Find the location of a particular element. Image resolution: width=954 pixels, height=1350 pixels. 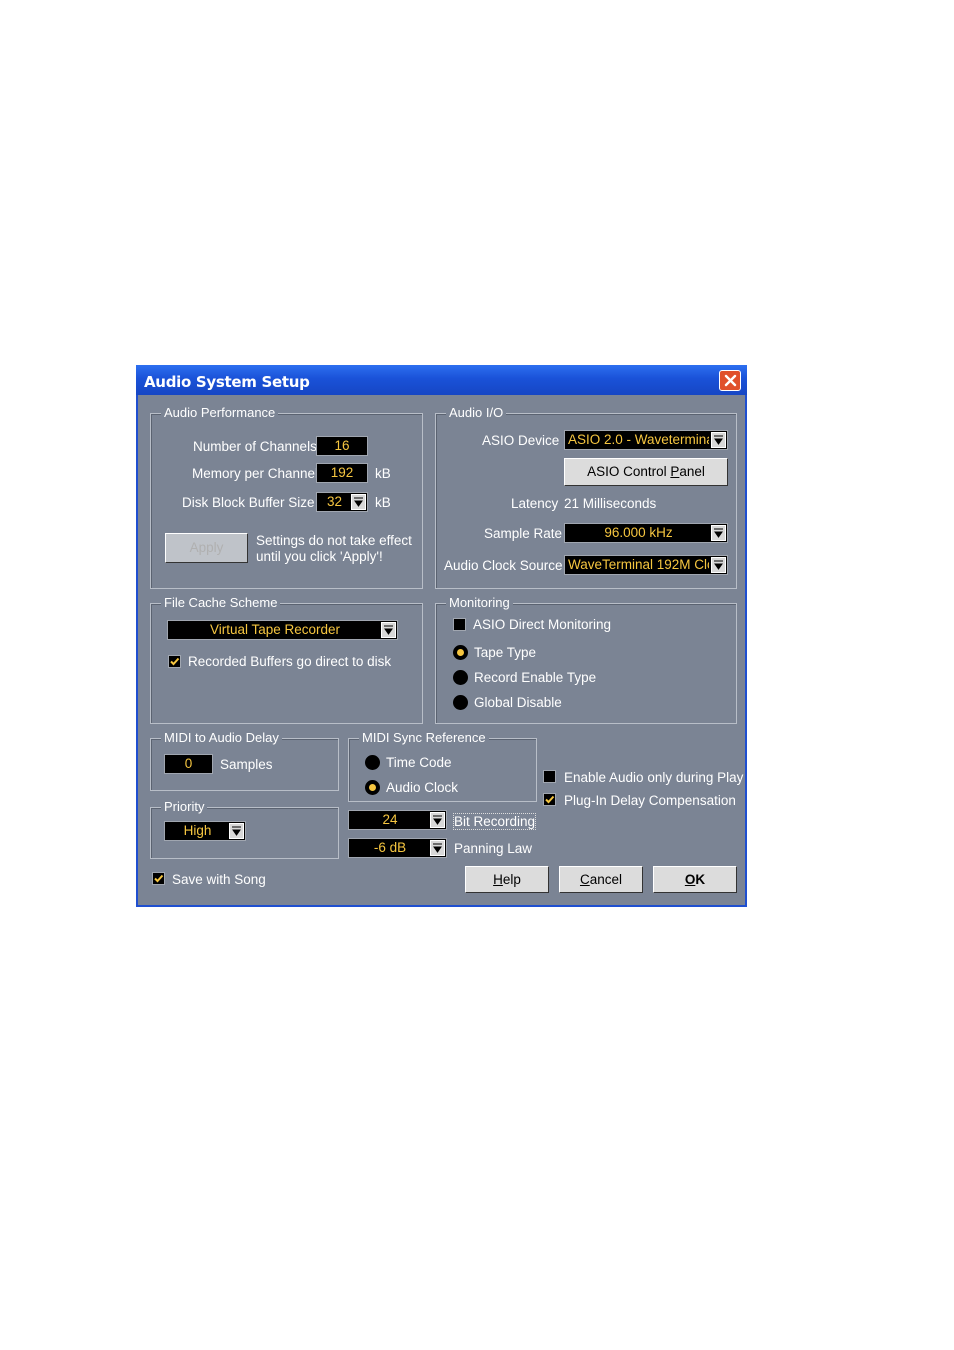

sample-rate-label: Sample Rate is located at coordinates (523, 533).